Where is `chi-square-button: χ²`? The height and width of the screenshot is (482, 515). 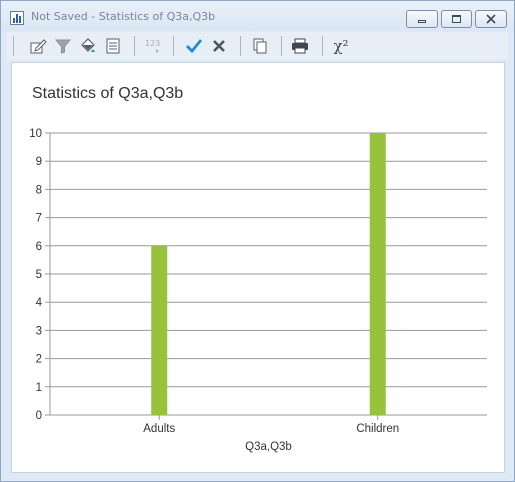 chi-square-button: χ² is located at coordinates (341, 46).